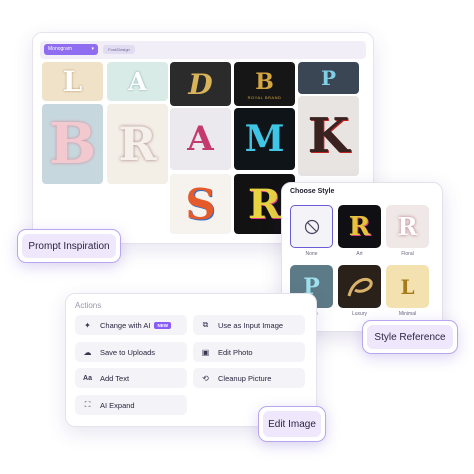 Image resolution: width=474 pixels, height=474 pixels. I want to click on gallery-tile-letter: M, so click(264, 139).